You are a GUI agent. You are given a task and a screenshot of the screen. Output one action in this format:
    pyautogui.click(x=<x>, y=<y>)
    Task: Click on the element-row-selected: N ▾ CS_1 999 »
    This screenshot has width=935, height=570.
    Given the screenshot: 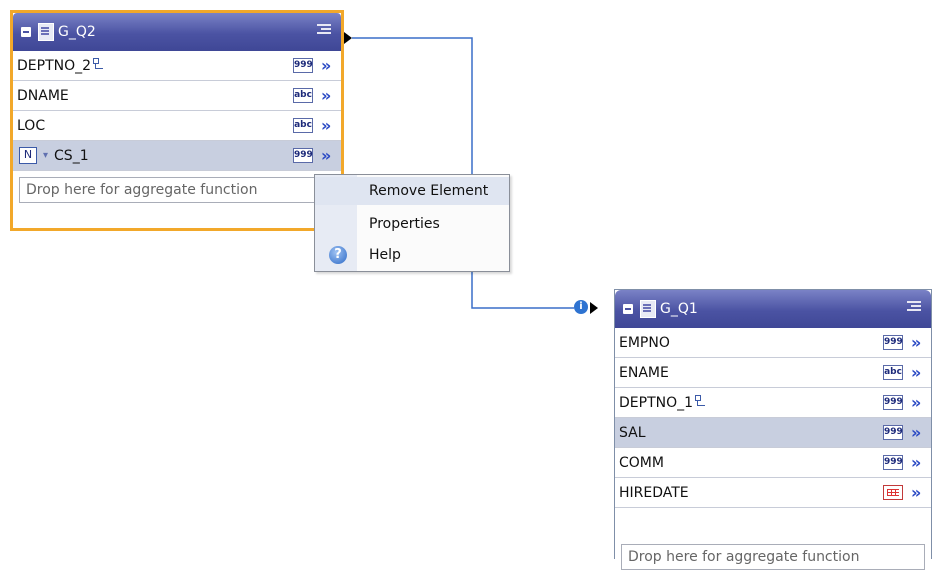 What is the action you would take?
    pyautogui.click(x=177, y=156)
    